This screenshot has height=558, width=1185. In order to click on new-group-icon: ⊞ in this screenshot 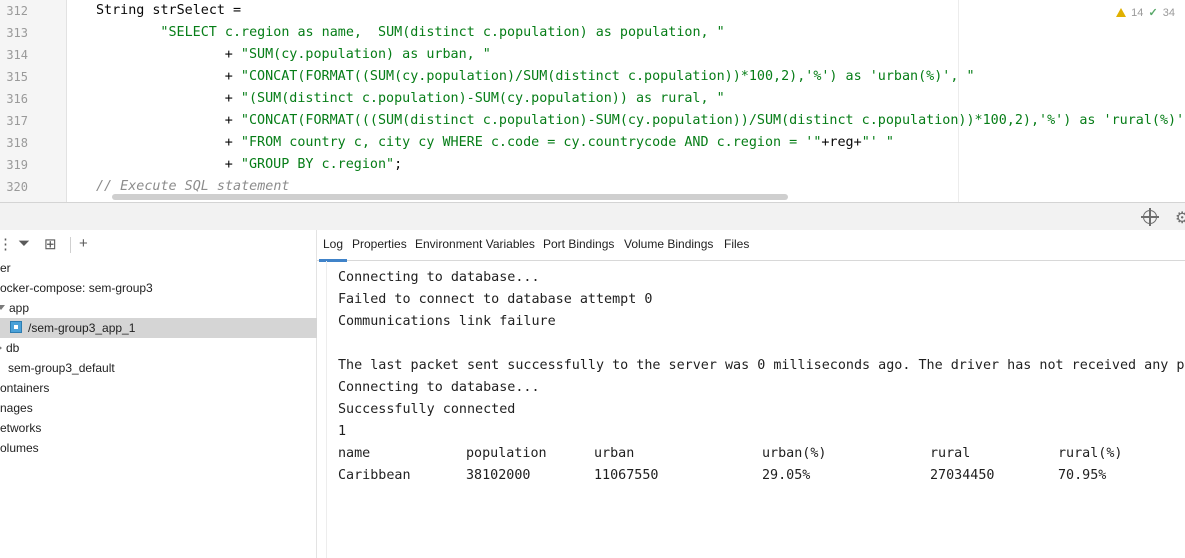, I will do `click(50, 244)`.